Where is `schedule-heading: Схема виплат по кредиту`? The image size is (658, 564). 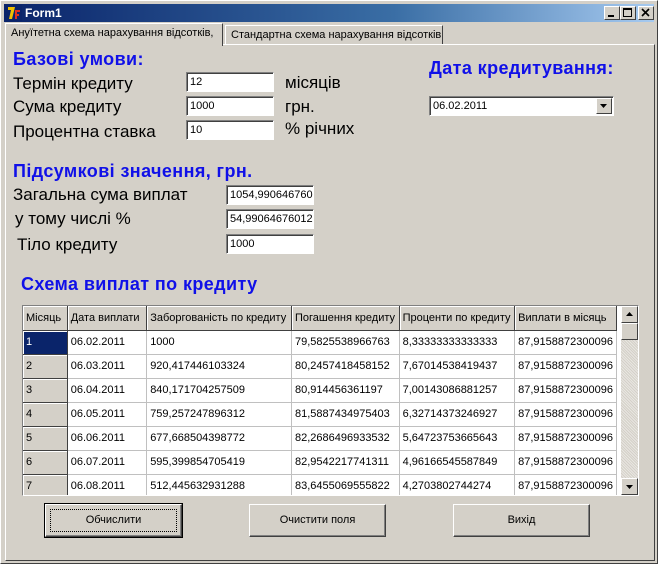 schedule-heading: Схема виплат по кредиту is located at coordinates (139, 284).